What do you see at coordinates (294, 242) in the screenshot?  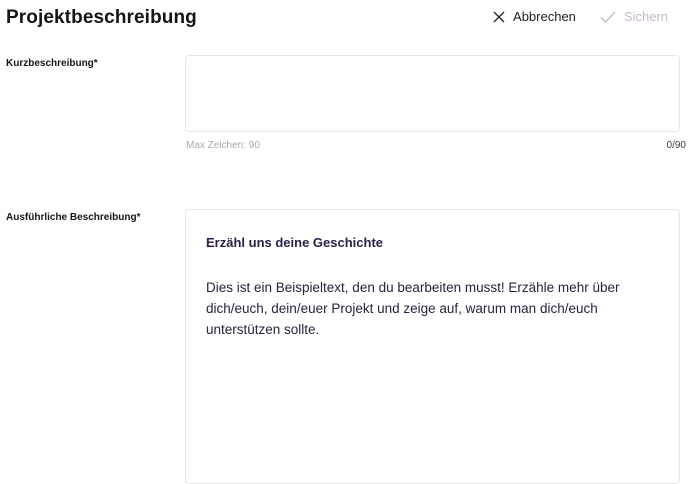 I see `editor-heading: Erzähl uns deine Geschichte` at bounding box center [294, 242].